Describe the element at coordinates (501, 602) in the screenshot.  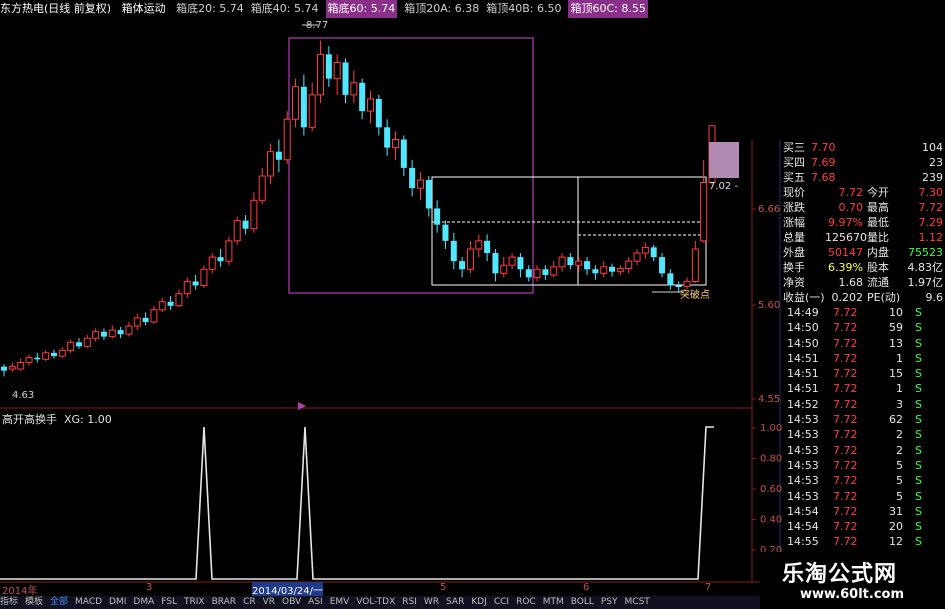
I see `indicator-tab: CCI` at that location.